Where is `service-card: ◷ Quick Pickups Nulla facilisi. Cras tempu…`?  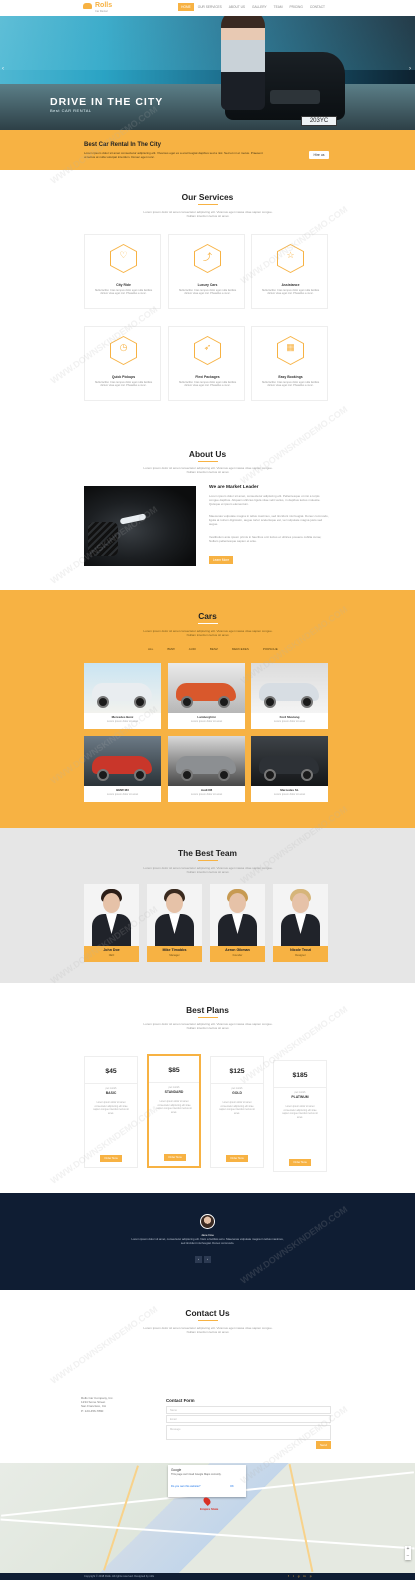 service-card: ◷ Quick Pickups Nulla facilisi. Cras tempu… is located at coordinates (122, 363).